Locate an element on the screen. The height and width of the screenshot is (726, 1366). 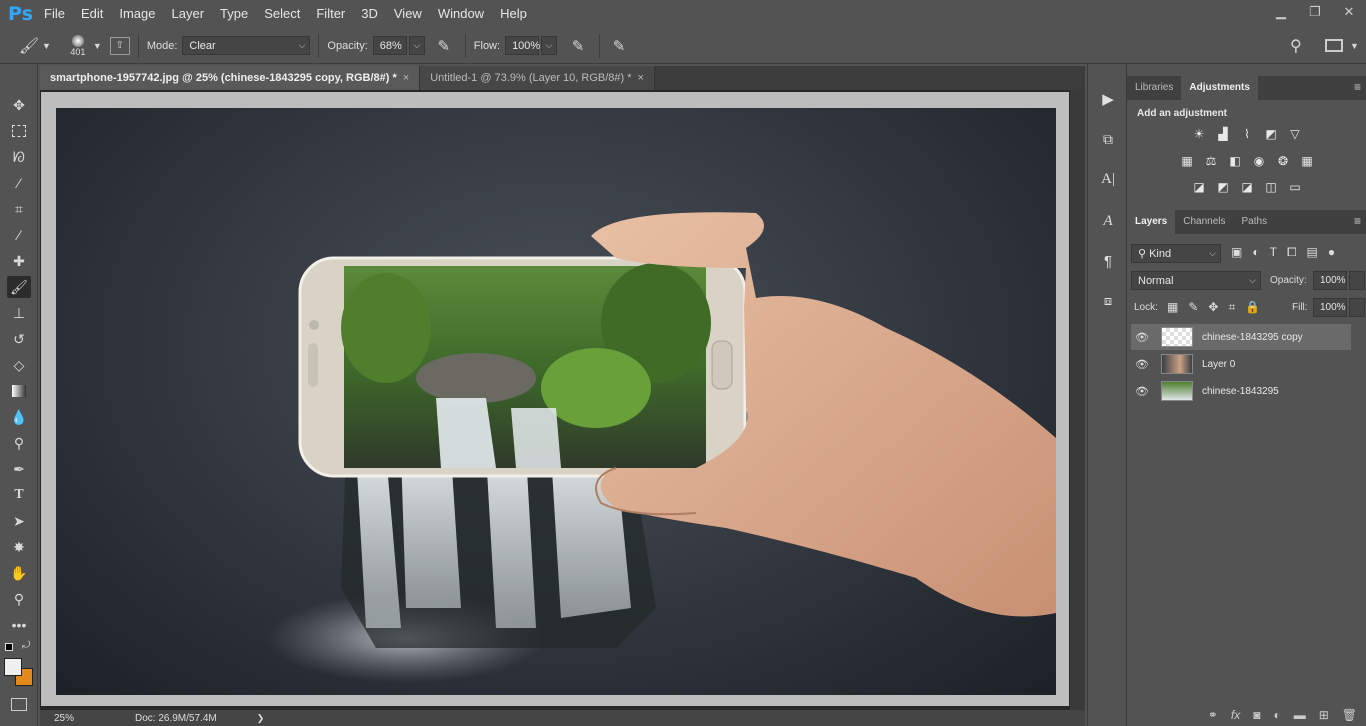
gradient-map-icon: ▭ is located at coordinates (1295, 186).